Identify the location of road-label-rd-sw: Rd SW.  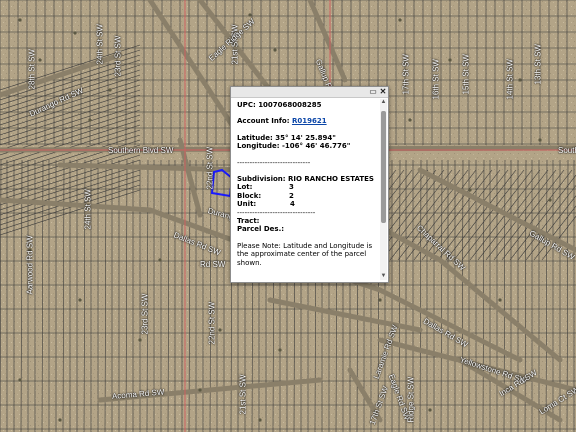
(213, 264).